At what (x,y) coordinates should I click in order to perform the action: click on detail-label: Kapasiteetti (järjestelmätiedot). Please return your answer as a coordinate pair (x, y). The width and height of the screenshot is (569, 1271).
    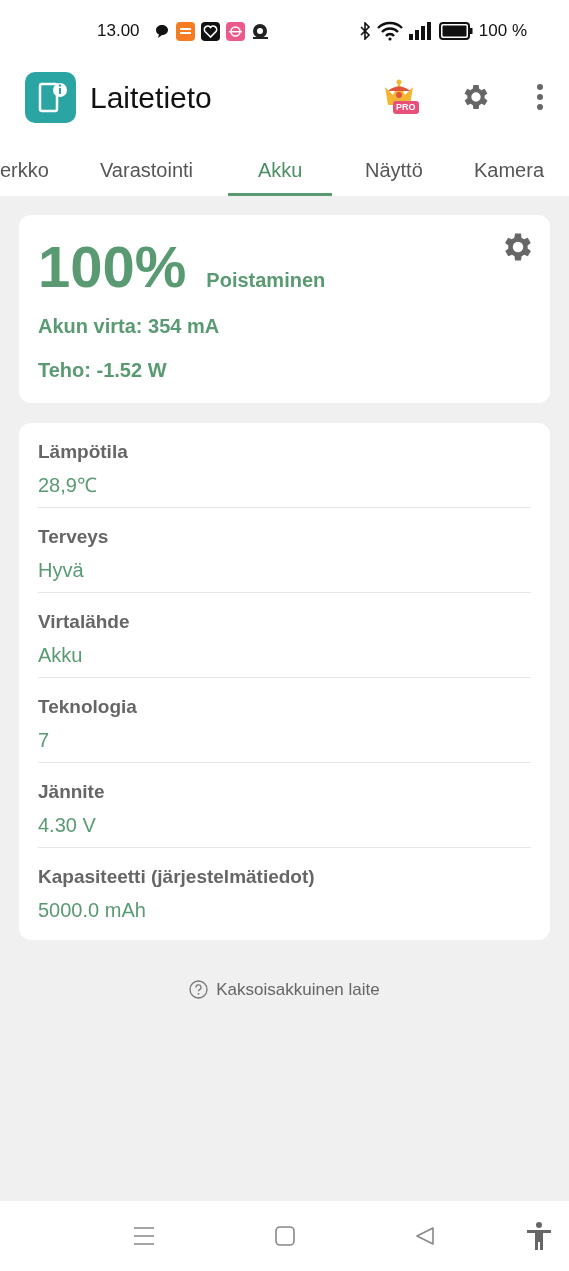
    Looking at the image, I should click on (177, 877).